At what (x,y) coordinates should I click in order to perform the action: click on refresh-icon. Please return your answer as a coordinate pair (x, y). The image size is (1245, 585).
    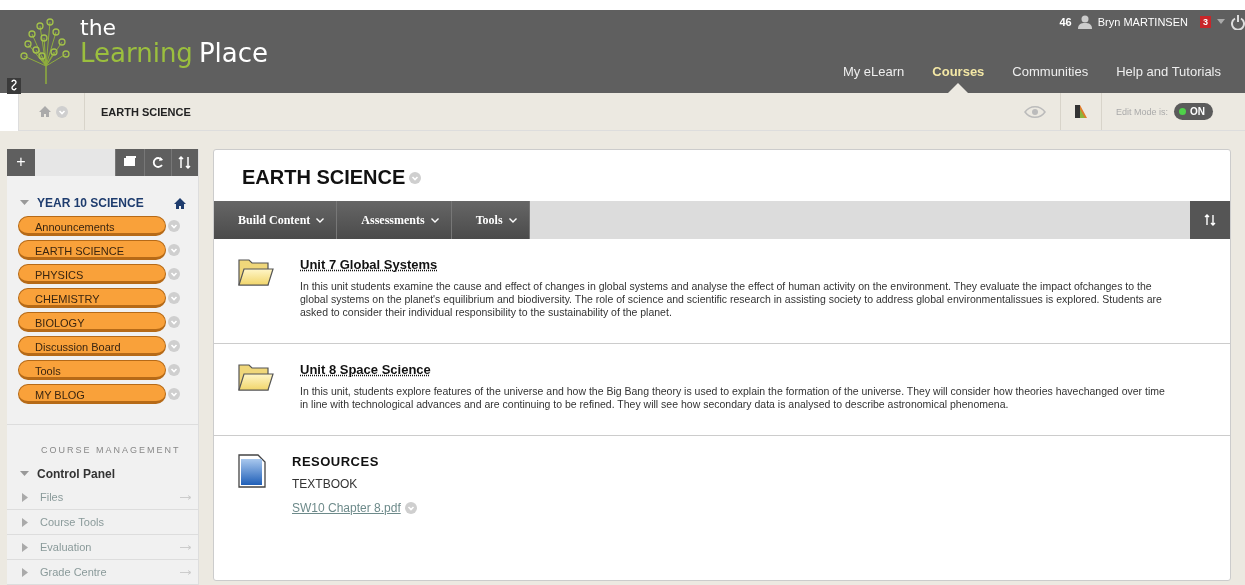
    Looking at the image, I should click on (157, 162).